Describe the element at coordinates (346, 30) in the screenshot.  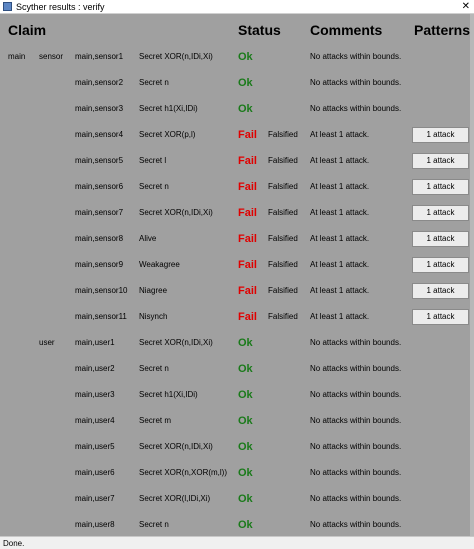
I see `header-comments: Comments` at that location.